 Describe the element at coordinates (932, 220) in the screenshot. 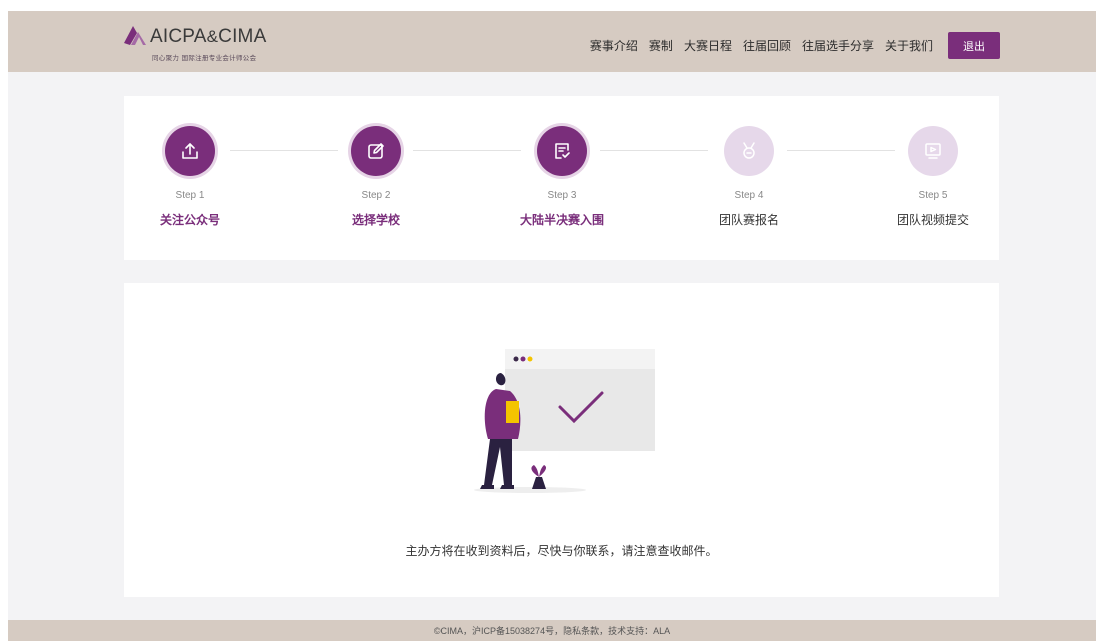

I see `step-title: 团队视频提交` at that location.